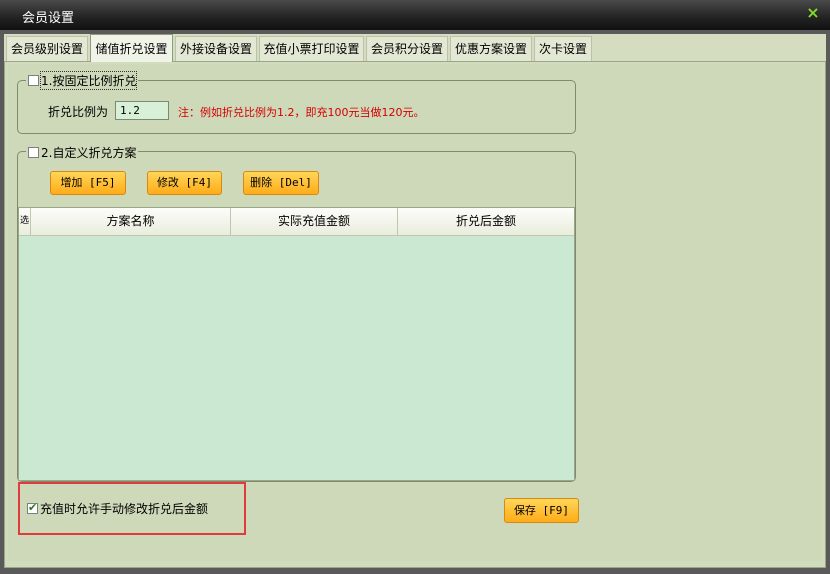 The width and height of the screenshot is (830, 574). What do you see at coordinates (33, 80) in the screenshot?
I see `fixed-ratio-checkbox` at bounding box center [33, 80].